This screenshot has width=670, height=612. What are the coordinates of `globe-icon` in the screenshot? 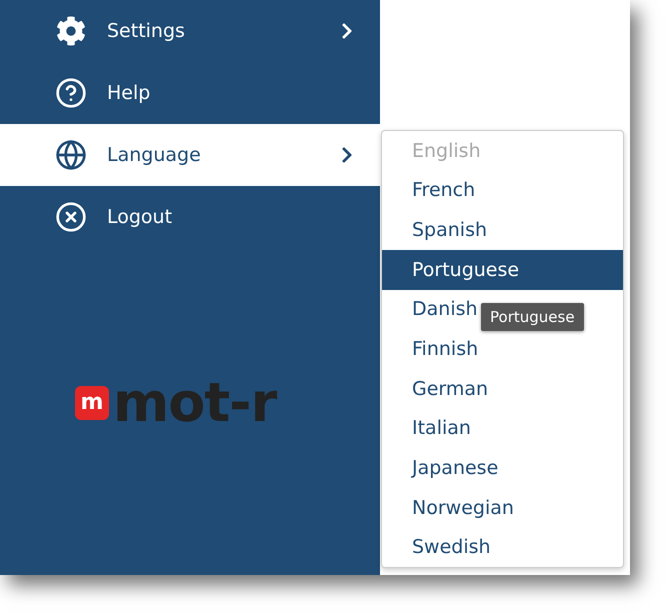 It's located at (71, 155).